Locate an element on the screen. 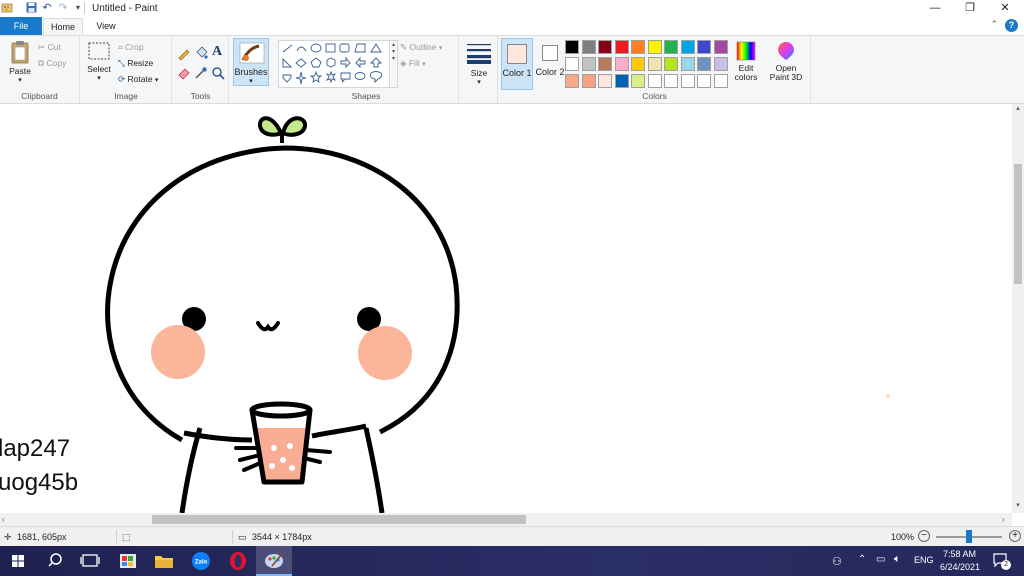 Image resolution: width=1024 pixels, height=576 pixels. size-button: Size ▾ is located at coordinates (479, 64).